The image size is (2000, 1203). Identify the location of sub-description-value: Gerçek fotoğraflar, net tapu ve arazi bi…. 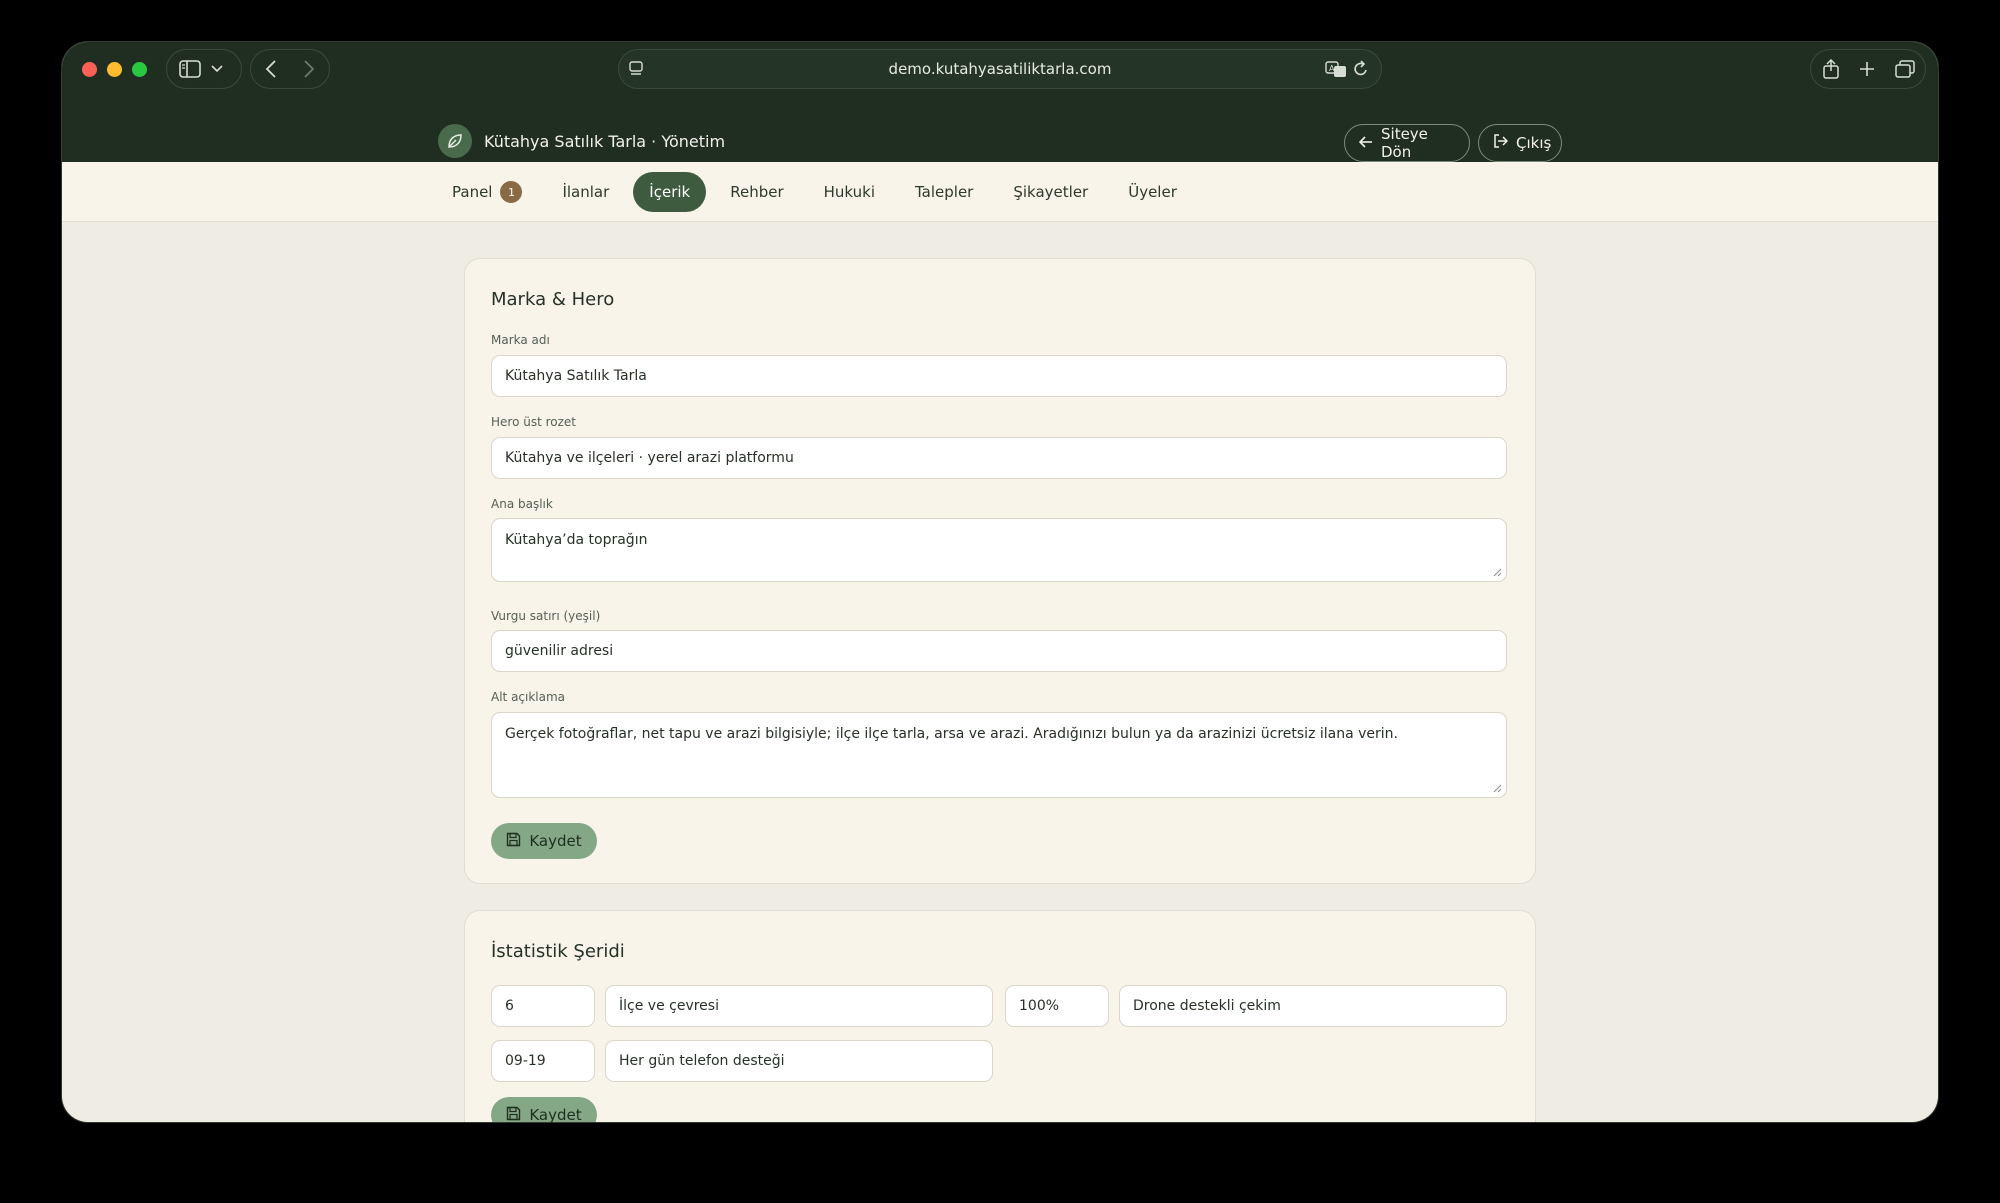
(951, 734).